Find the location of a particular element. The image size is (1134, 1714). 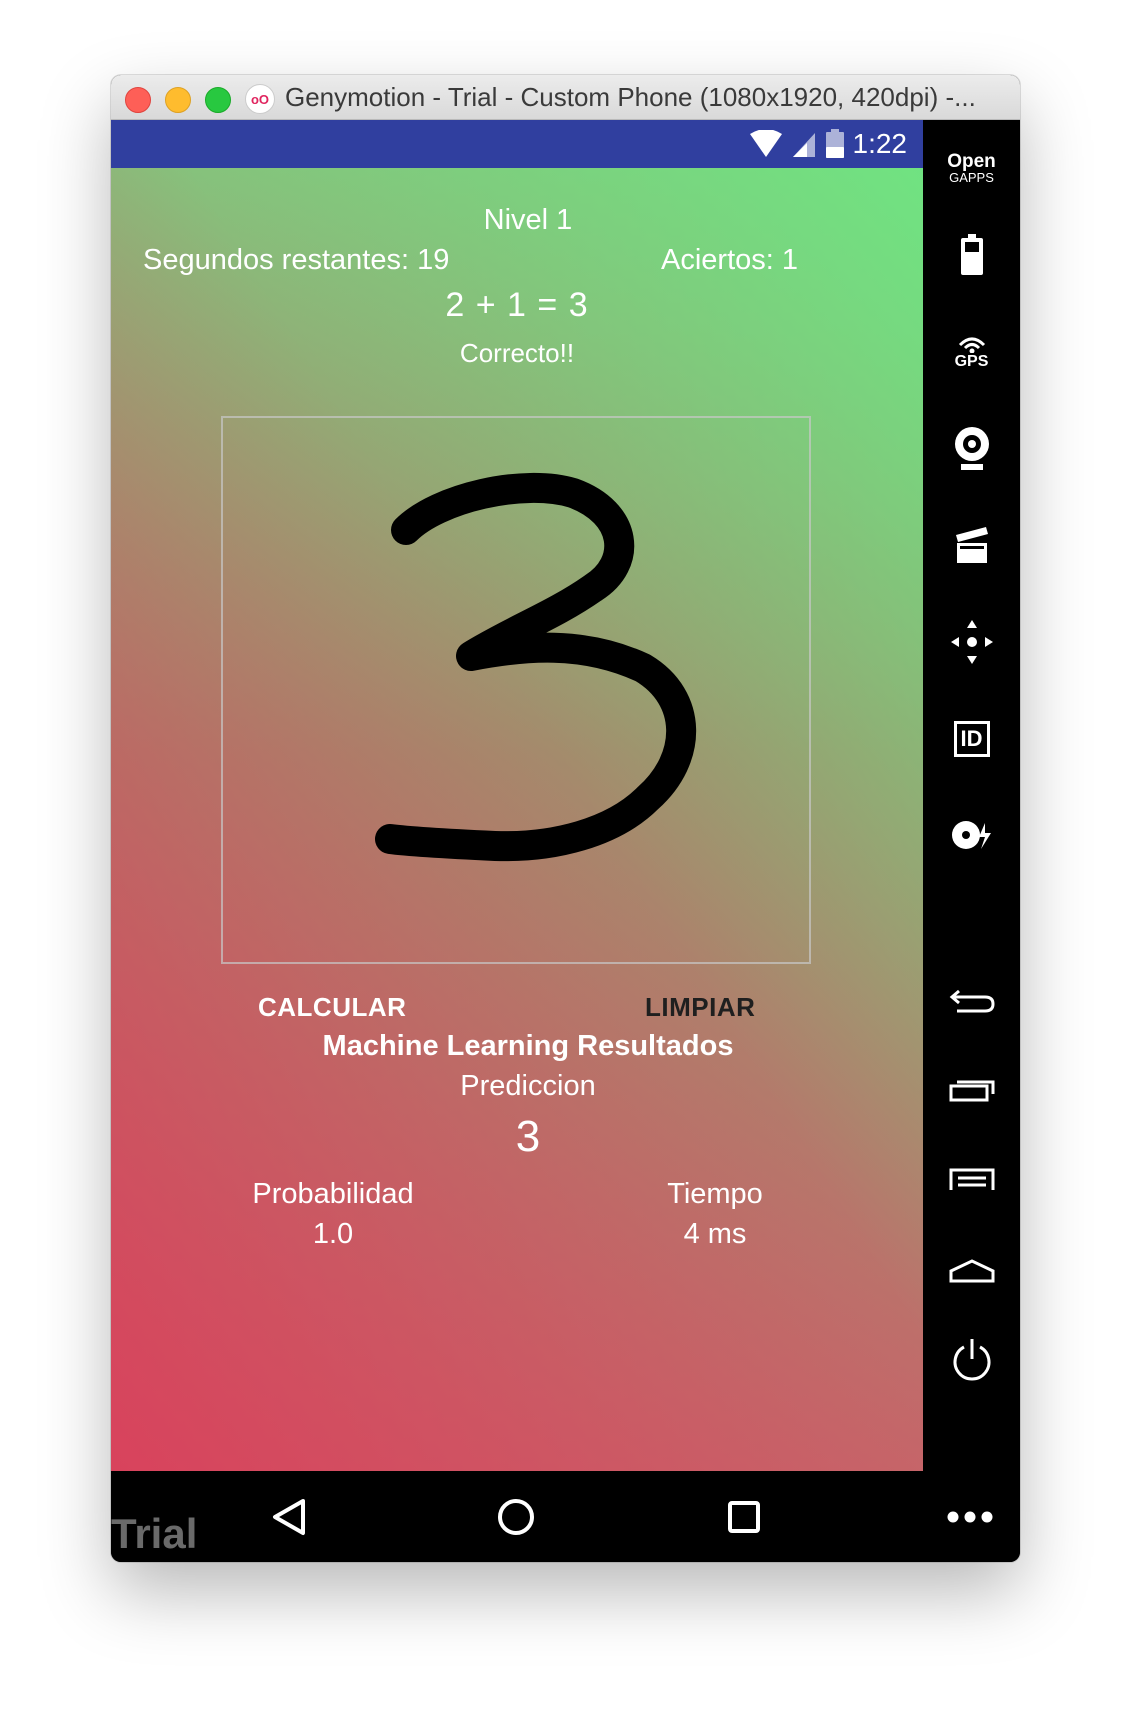

calculate-button: CALCULAR is located at coordinates (332, 1007).